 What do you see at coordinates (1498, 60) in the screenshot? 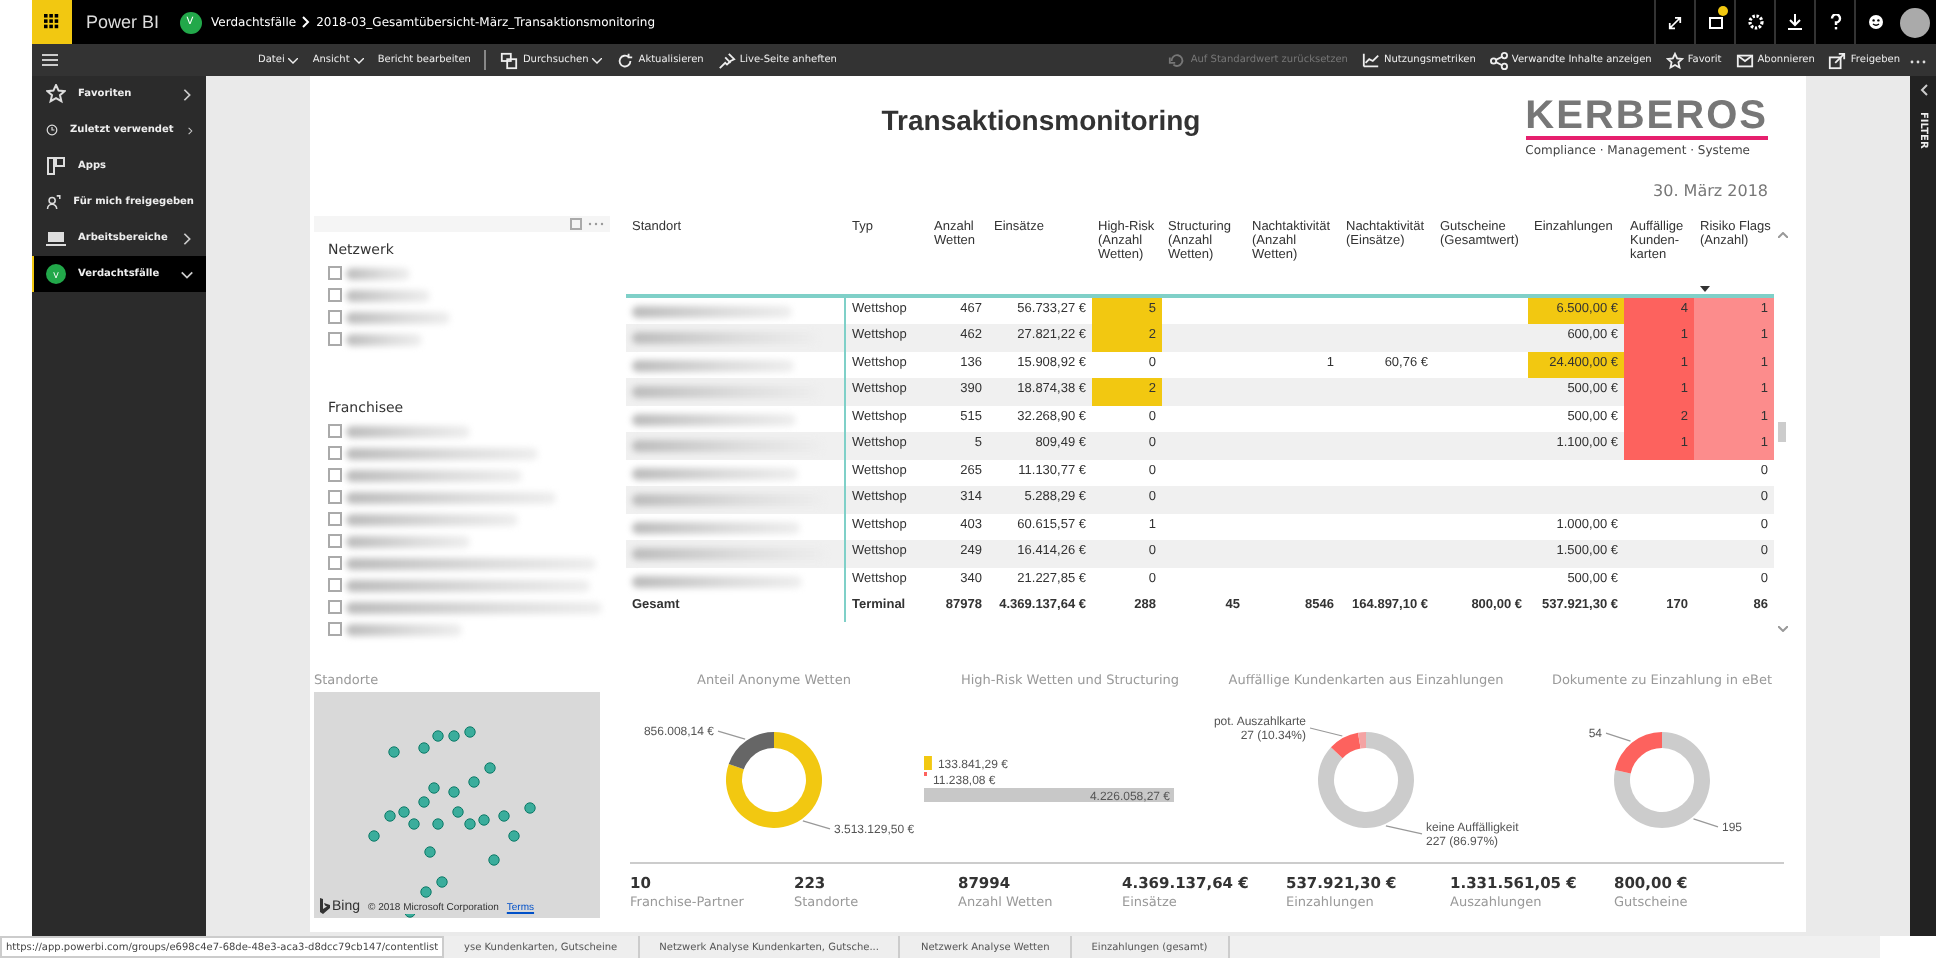
I see `share-nodes-icon` at bounding box center [1498, 60].